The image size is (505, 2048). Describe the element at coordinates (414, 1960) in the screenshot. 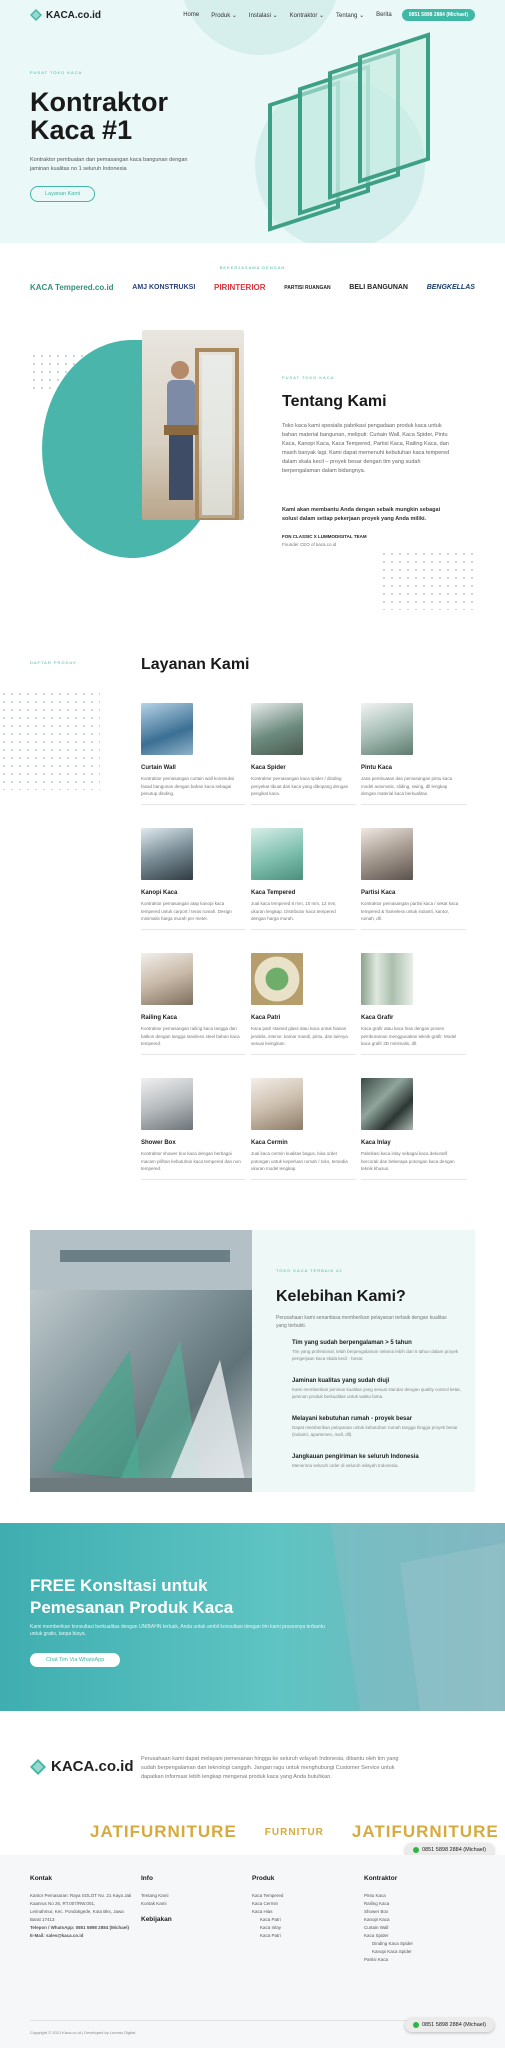

I see `footer-link: Partisi Kaca` at that location.